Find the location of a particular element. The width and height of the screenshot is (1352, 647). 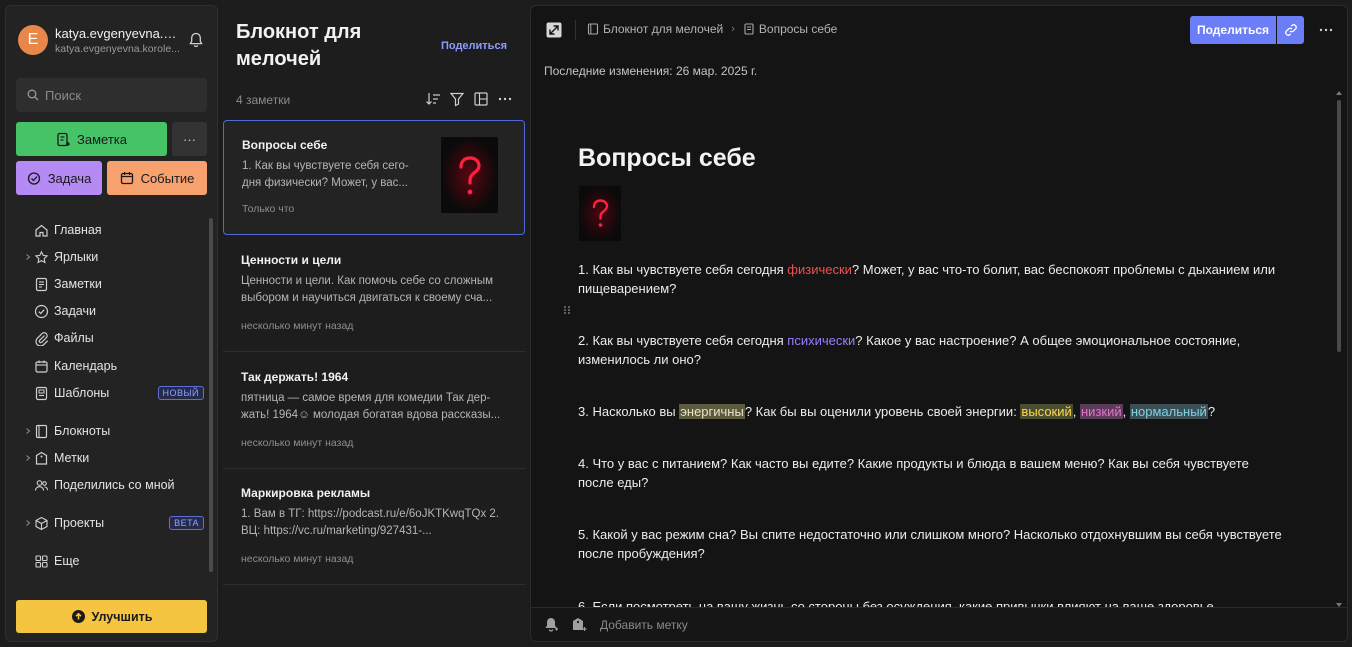

add-tag-icon is located at coordinates (579, 625).